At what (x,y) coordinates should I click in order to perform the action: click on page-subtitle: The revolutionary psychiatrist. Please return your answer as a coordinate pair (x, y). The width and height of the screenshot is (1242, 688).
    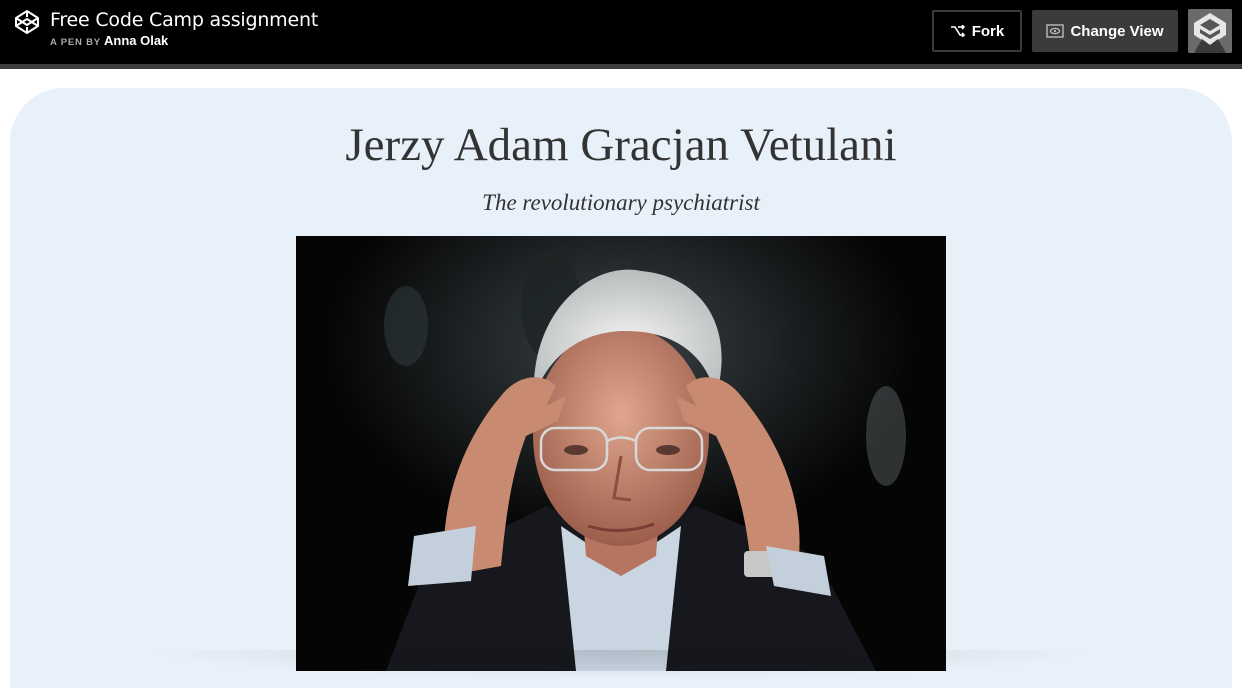
    Looking at the image, I should click on (621, 202).